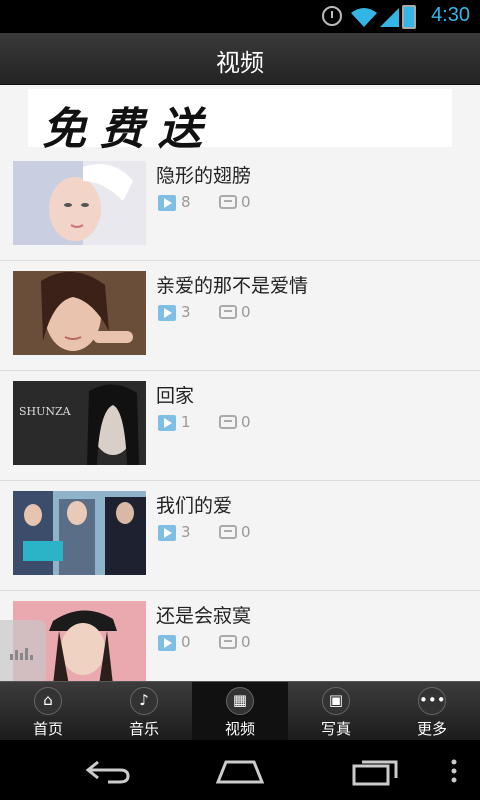 The image size is (480, 800). I want to click on tab-home: ⌂ 首页, so click(48, 711).